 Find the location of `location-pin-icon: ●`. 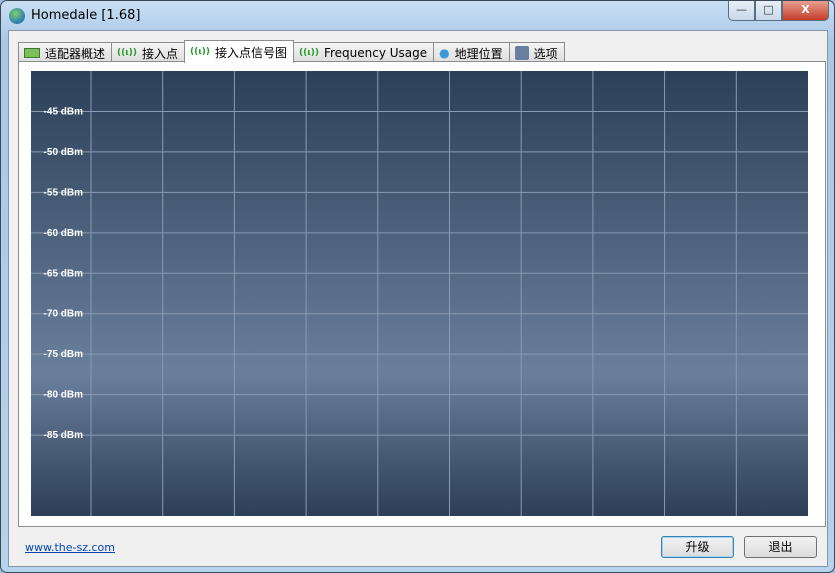

location-pin-icon: ● is located at coordinates (444, 53).